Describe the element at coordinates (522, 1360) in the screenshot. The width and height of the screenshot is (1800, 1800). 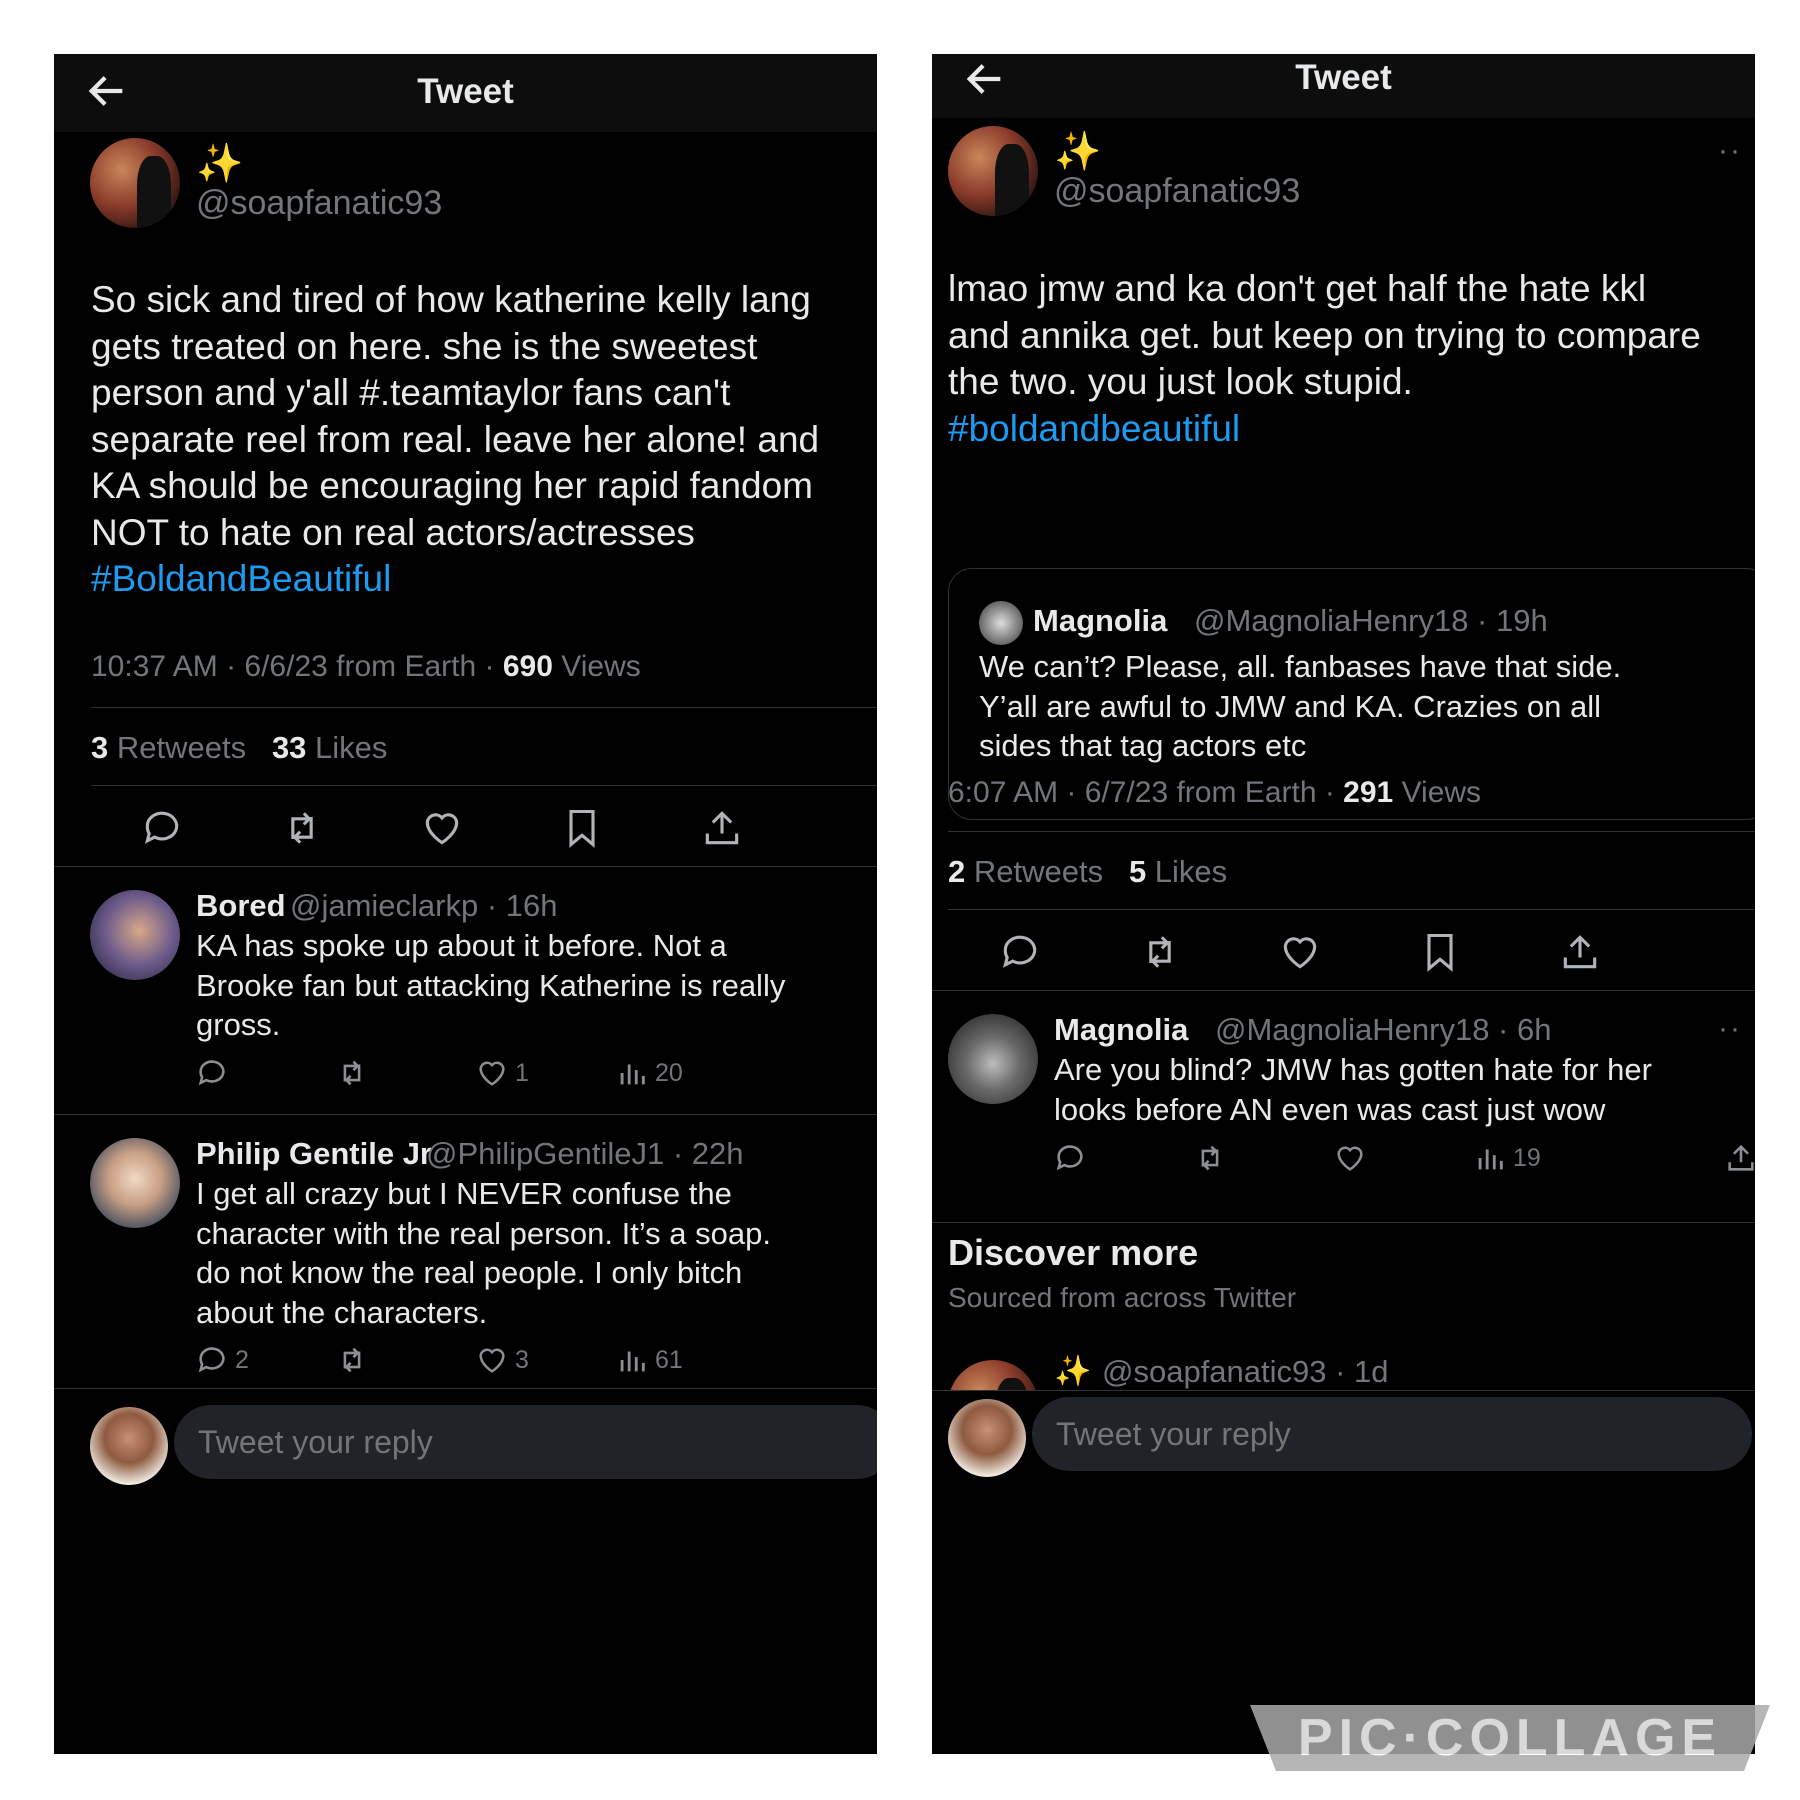
I see `like-count: 3` at that location.